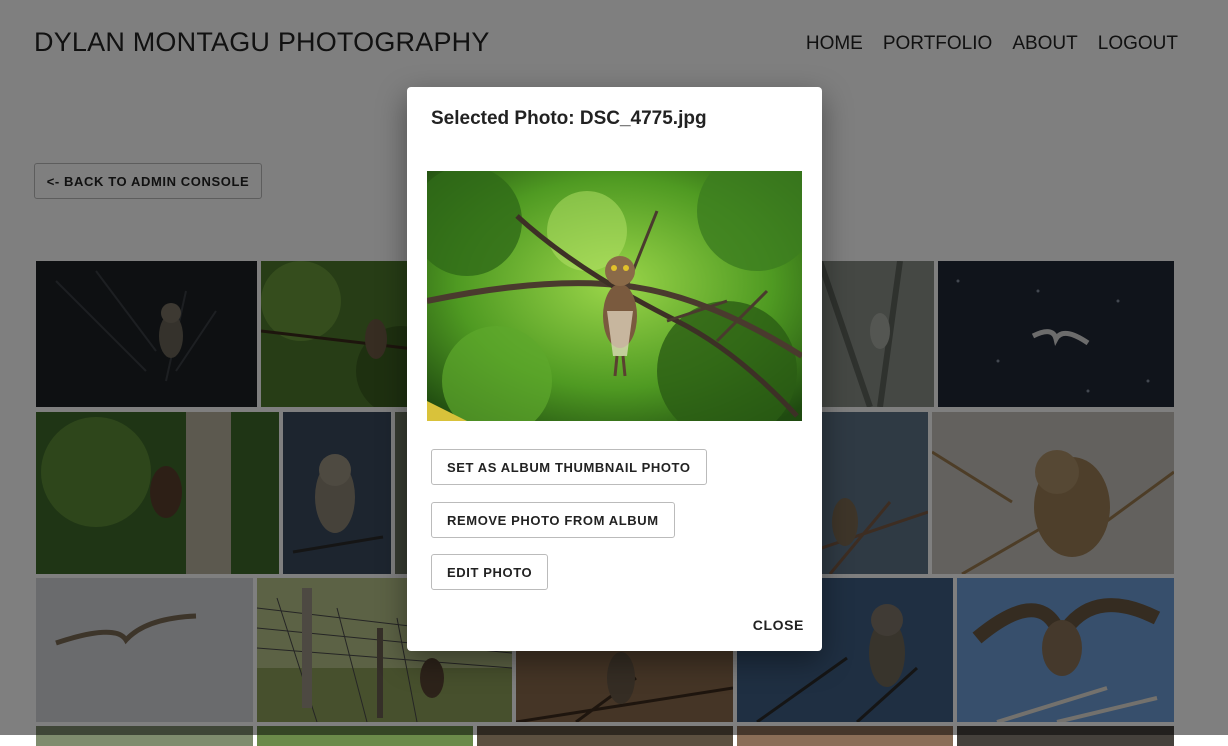  I want to click on remove-photo-button: REMOVE PHOTO FROM ALBUM, so click(553, 520).